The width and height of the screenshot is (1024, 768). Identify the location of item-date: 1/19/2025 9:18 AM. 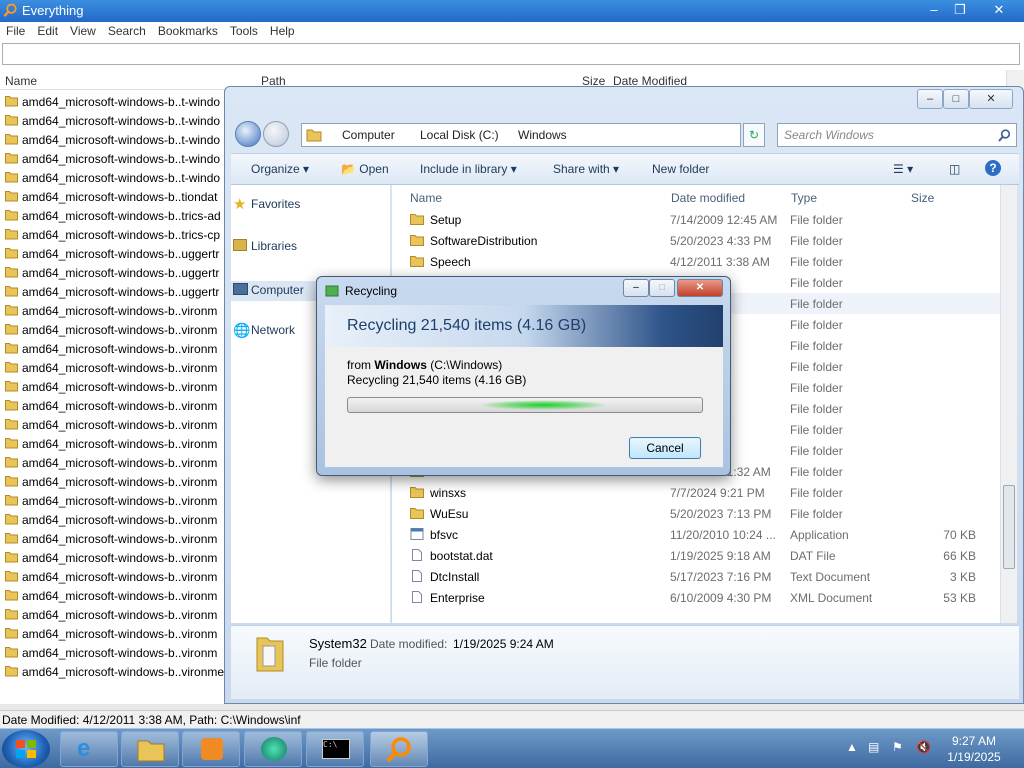
(720, 556).